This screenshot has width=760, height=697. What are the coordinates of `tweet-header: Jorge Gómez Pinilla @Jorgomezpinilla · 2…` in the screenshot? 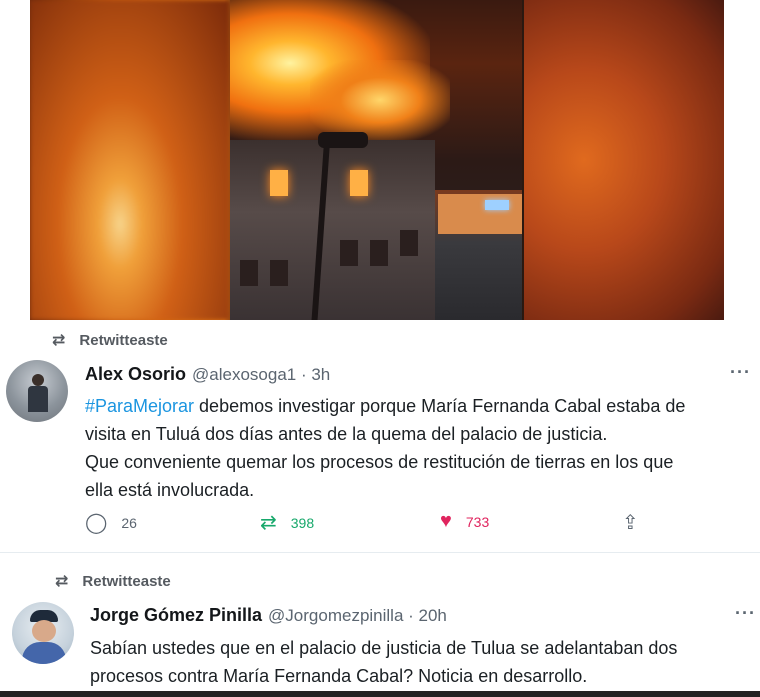 It's located at (268, 615).